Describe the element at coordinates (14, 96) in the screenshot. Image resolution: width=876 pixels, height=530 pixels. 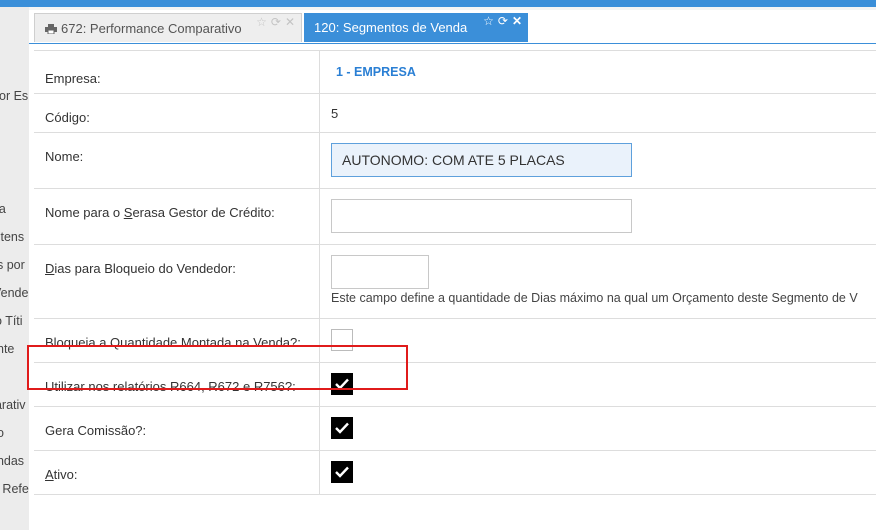
I see `sidebar-item: or Es` at that location.